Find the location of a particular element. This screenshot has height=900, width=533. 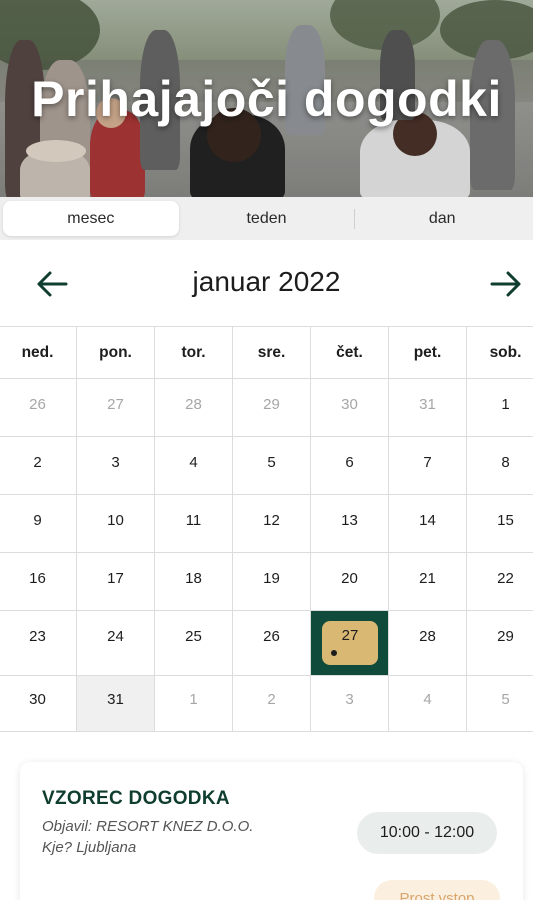

calendar-week: 23 24 25 26 27 28 29 is located at coordinates (266, 643).